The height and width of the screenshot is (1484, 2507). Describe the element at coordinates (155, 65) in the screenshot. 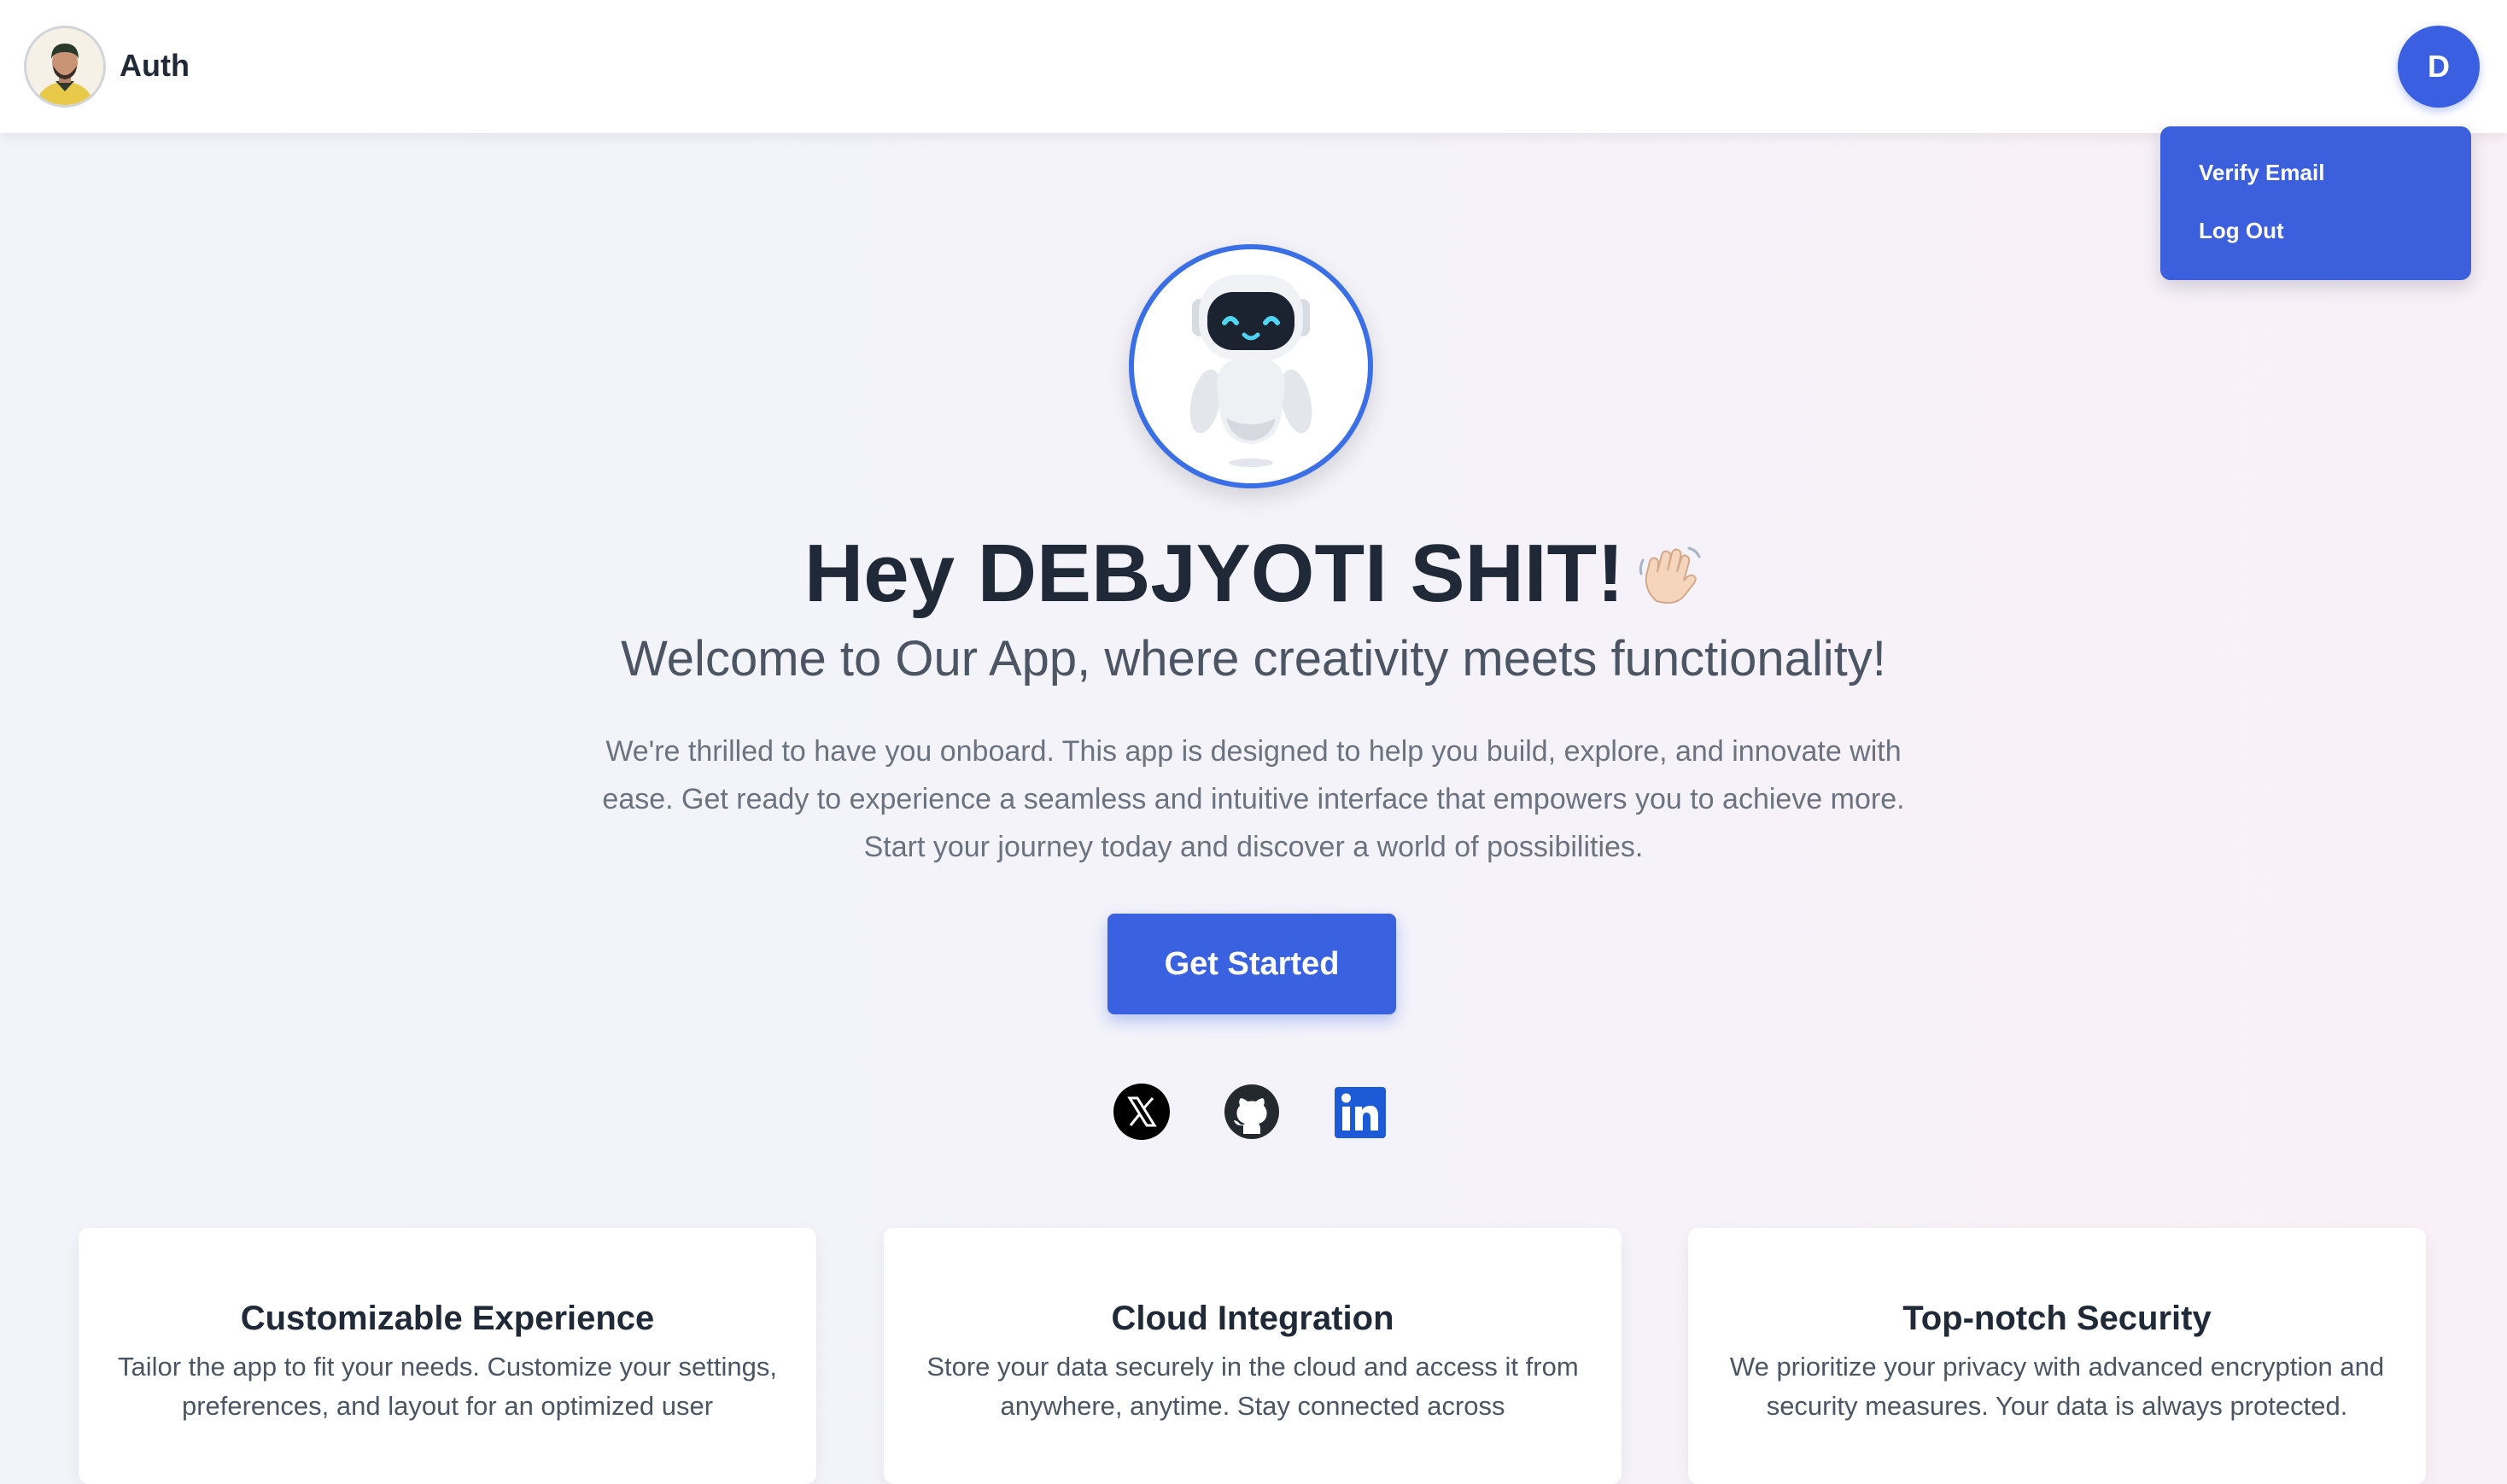

I see `app-logo-text: Auth` at that location.